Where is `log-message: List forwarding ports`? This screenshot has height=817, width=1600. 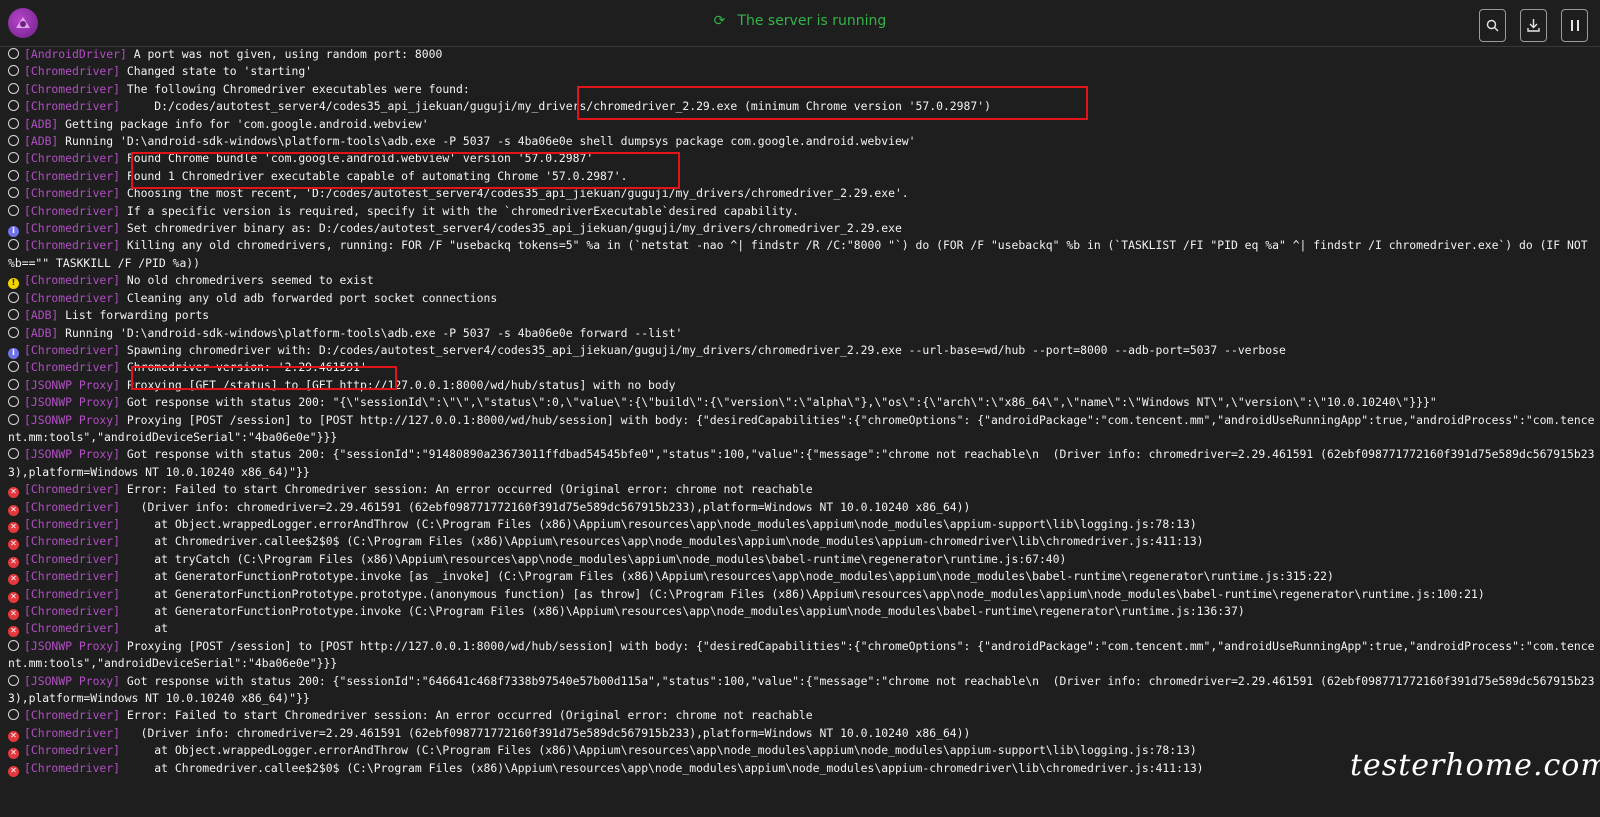 log-message: List forwarding ports is located at coordinates (134, 315).